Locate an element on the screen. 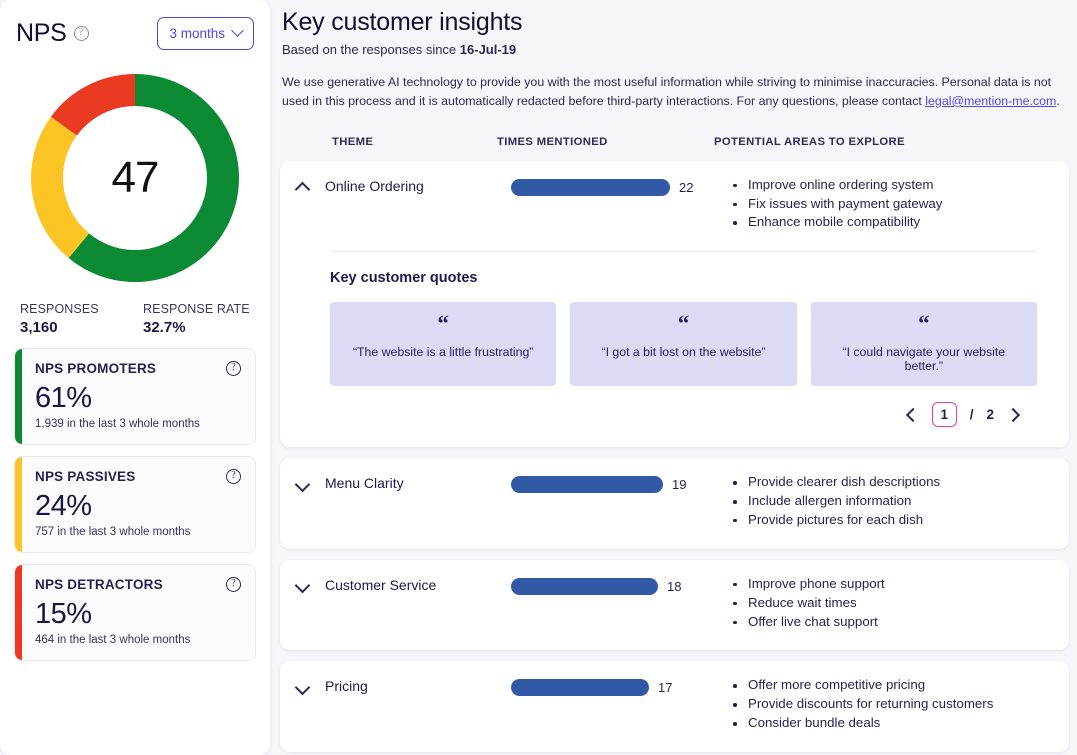  legal-email-link: legal@mention-me.com is located at coordinates (990, 101).